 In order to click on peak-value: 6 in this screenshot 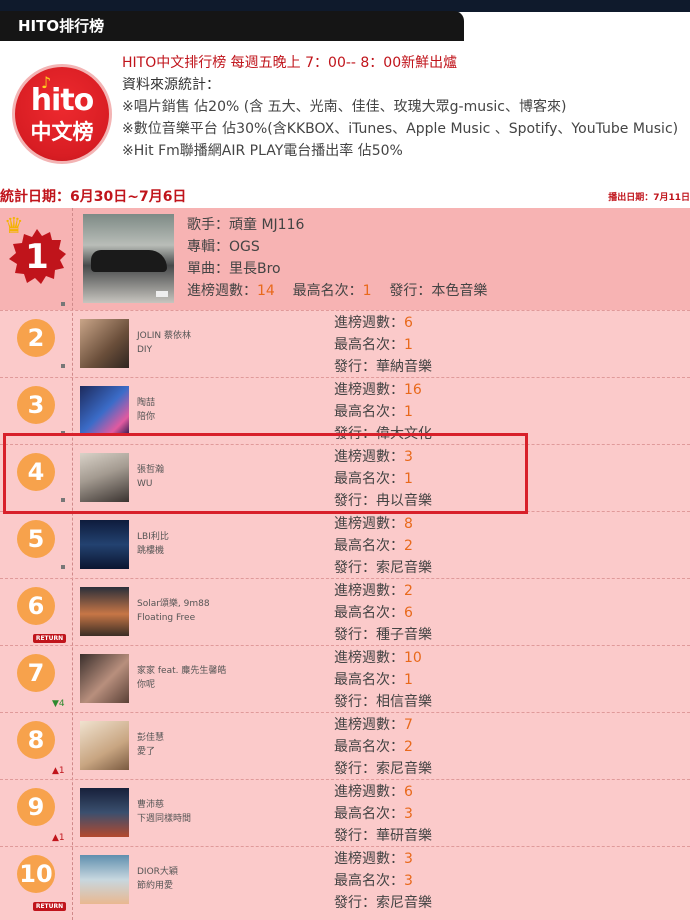, I will do `click(408, 613)`.